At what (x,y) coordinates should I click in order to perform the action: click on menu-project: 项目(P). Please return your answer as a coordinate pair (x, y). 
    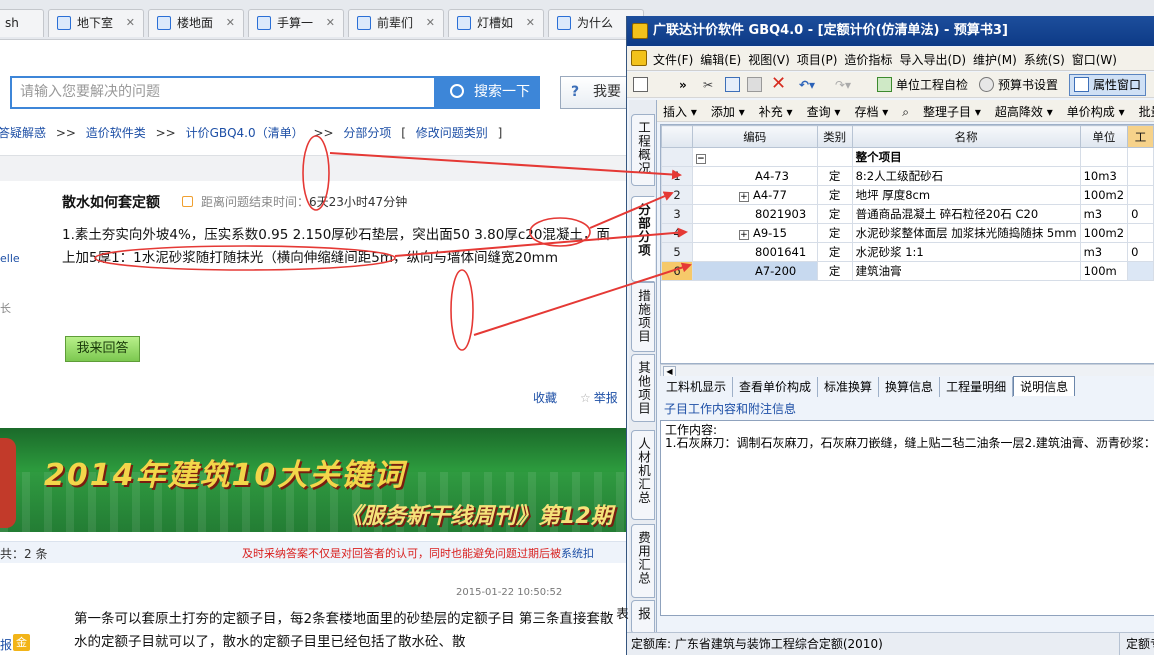
    Looking at the image, I should click on (817, 59).